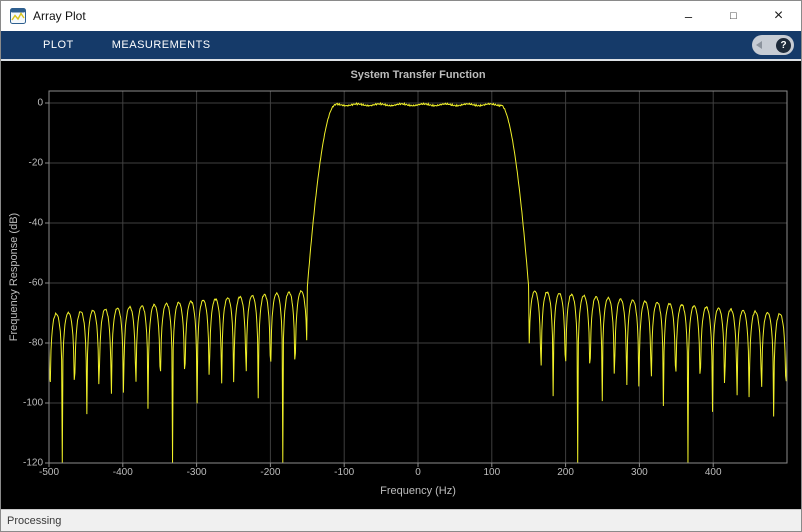 The height and width of the screenshot is (532, 802). What do you see at coordinates (759, 45) in the screenshot?
I see `collapse-chevron-icon` at bounding box center [759, 45].